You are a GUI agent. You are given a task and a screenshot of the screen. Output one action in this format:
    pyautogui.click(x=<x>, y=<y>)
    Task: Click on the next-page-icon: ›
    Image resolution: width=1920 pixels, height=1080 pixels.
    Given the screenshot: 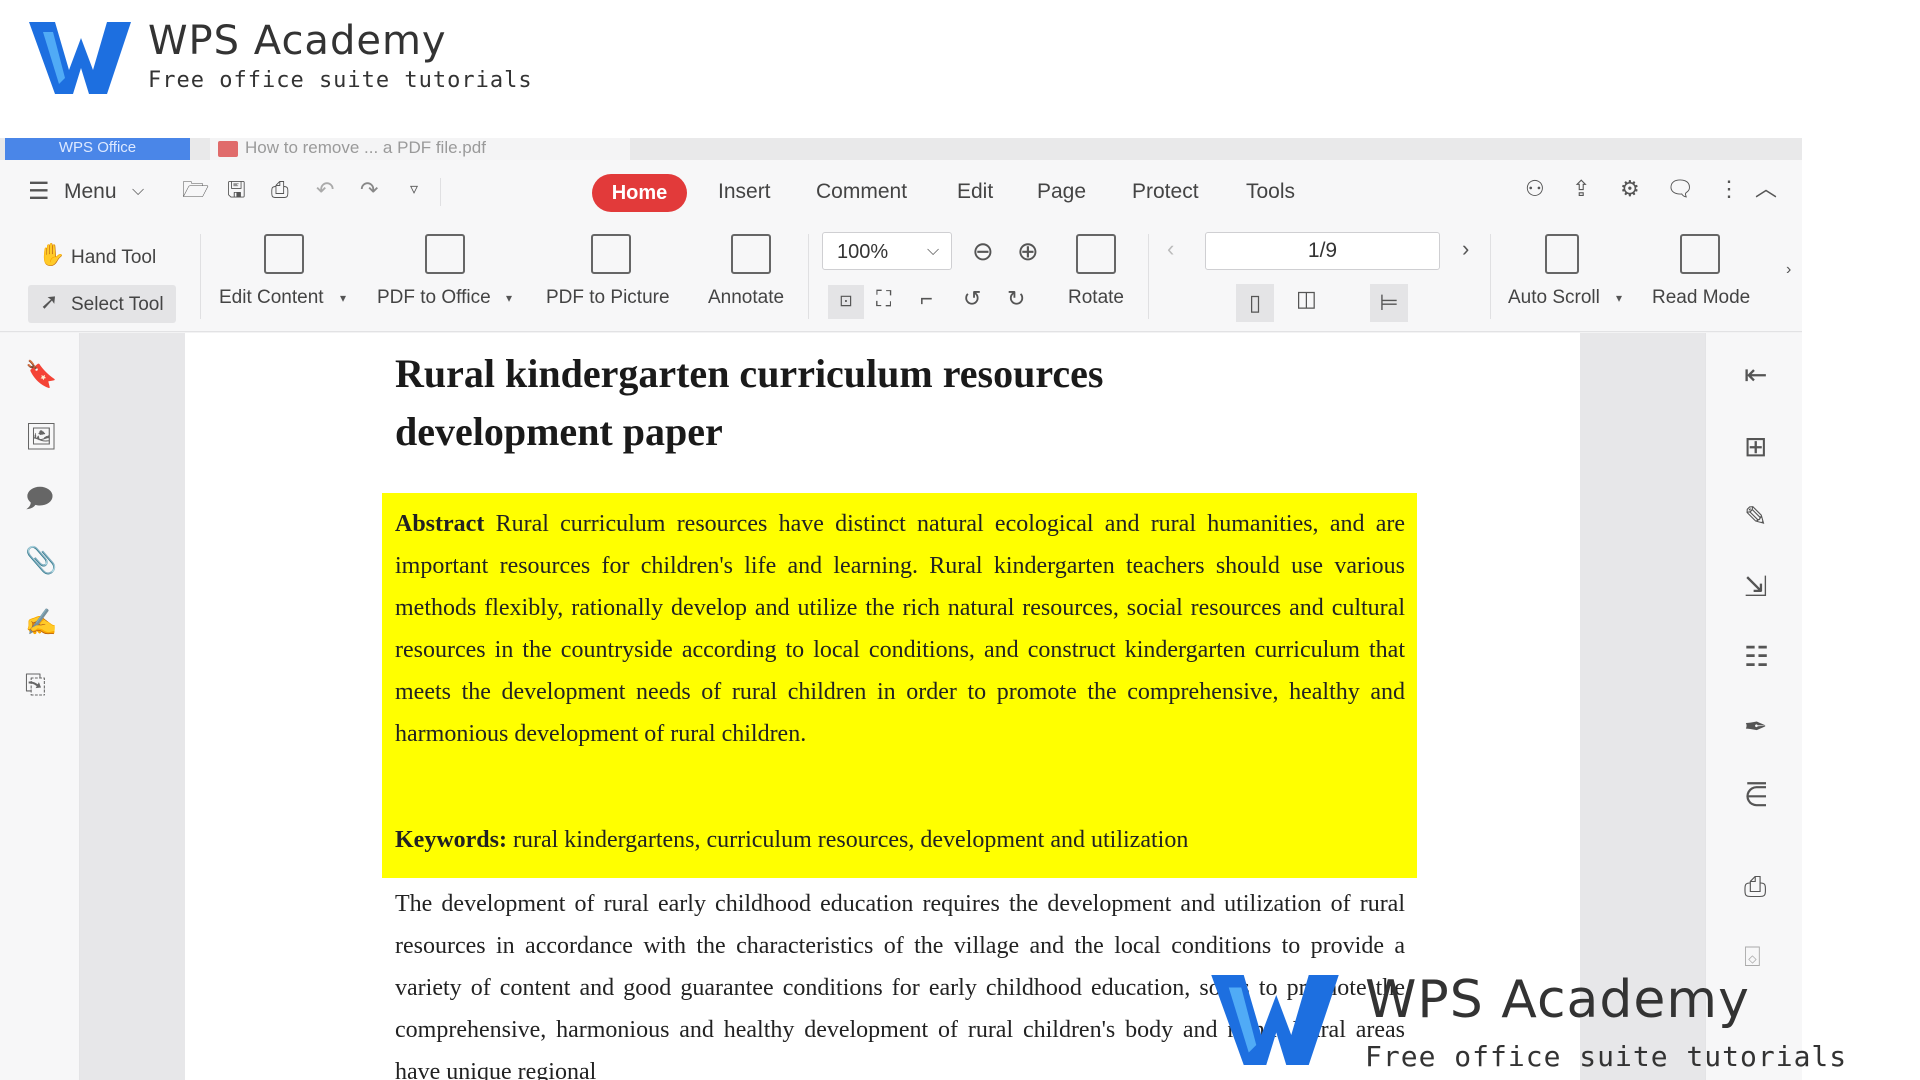 What is the action you would take?
    pyautogui.click(x=1465, y=249)
    